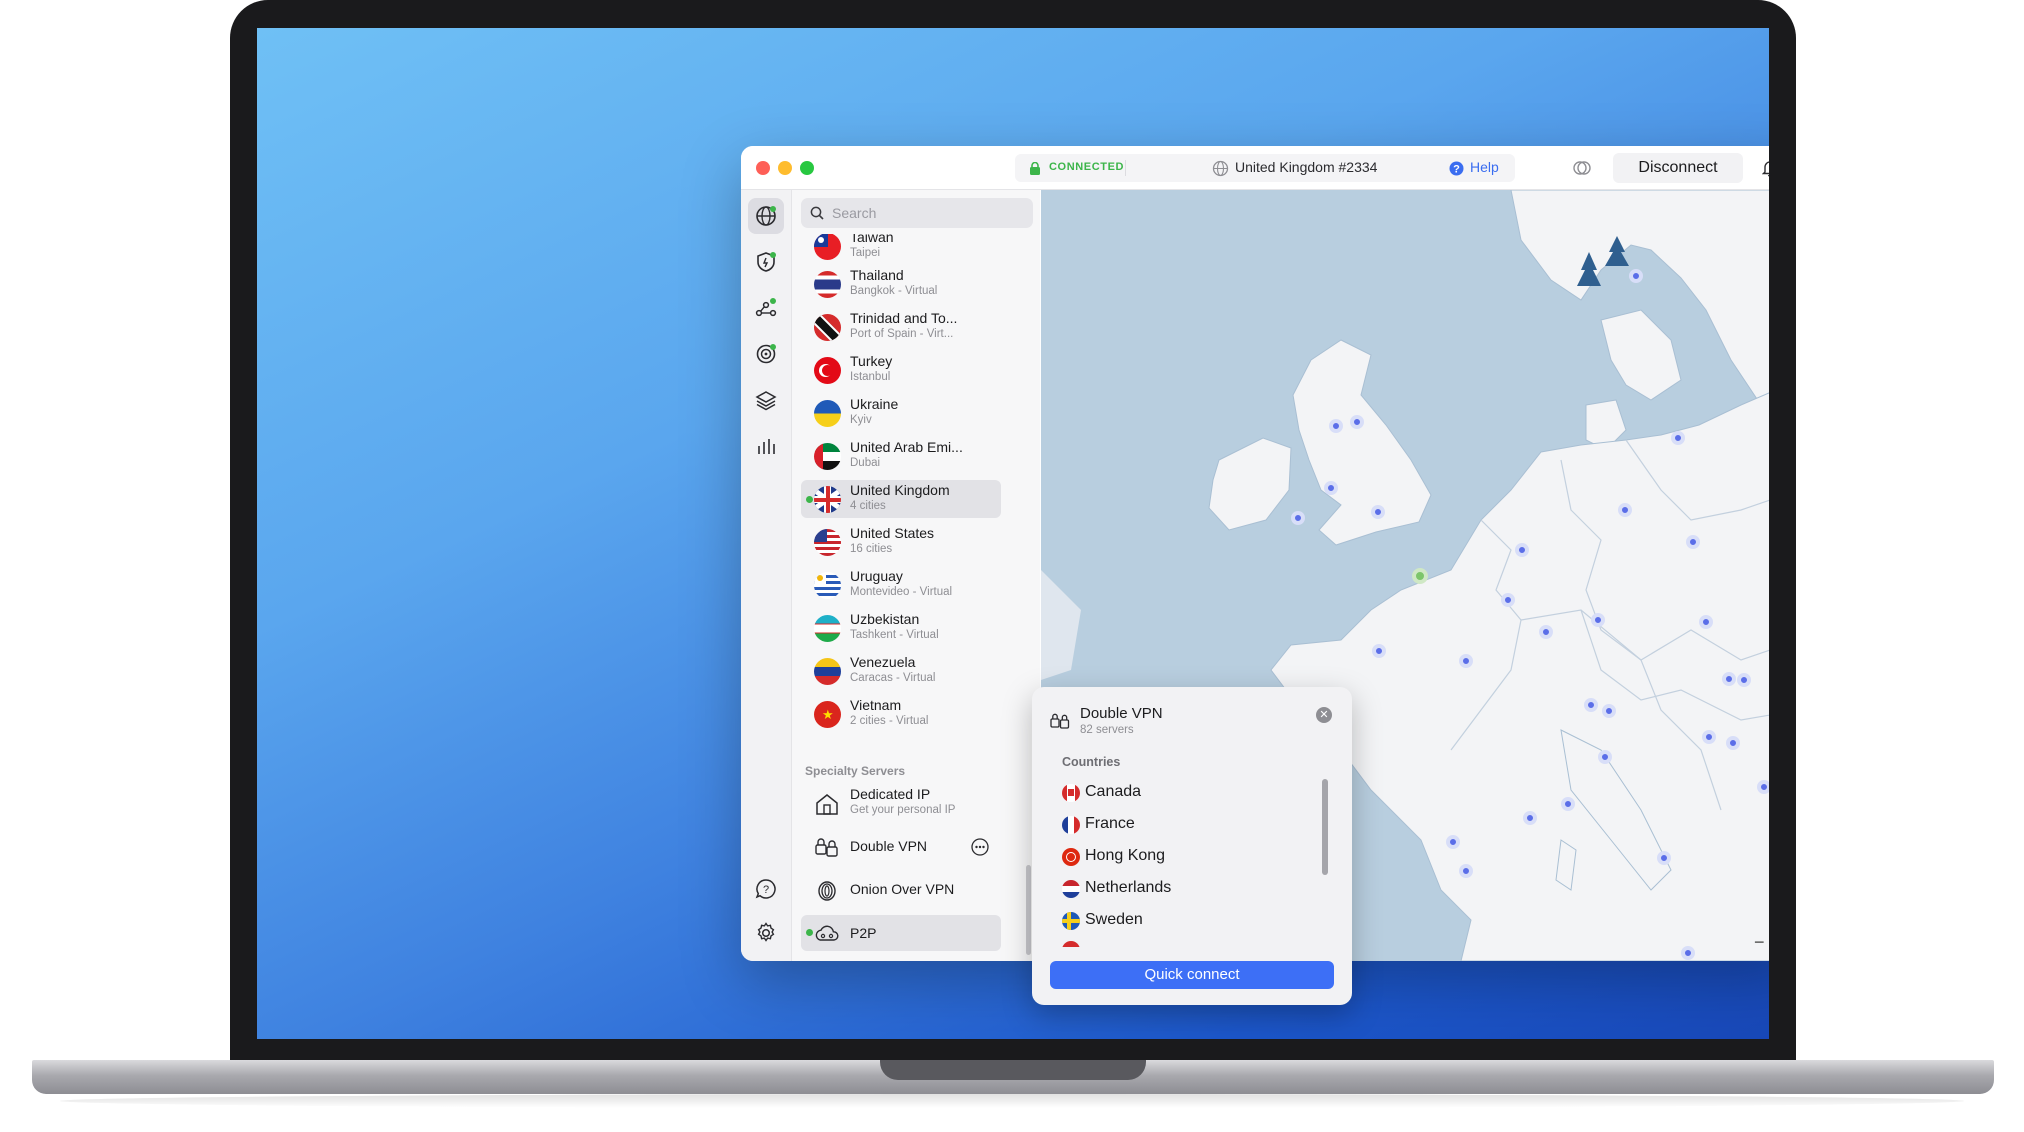 The image size is (2024, 1132). Describe the element at coordinates (827, 933) in the screenshot. I see `p2p-cloud-icon` at that location.